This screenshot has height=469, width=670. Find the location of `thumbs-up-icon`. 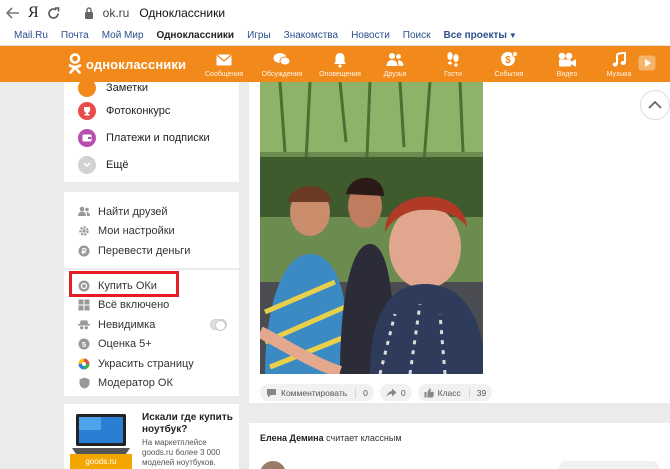

thumbs-up-icon is located at coordinates (429, 393).